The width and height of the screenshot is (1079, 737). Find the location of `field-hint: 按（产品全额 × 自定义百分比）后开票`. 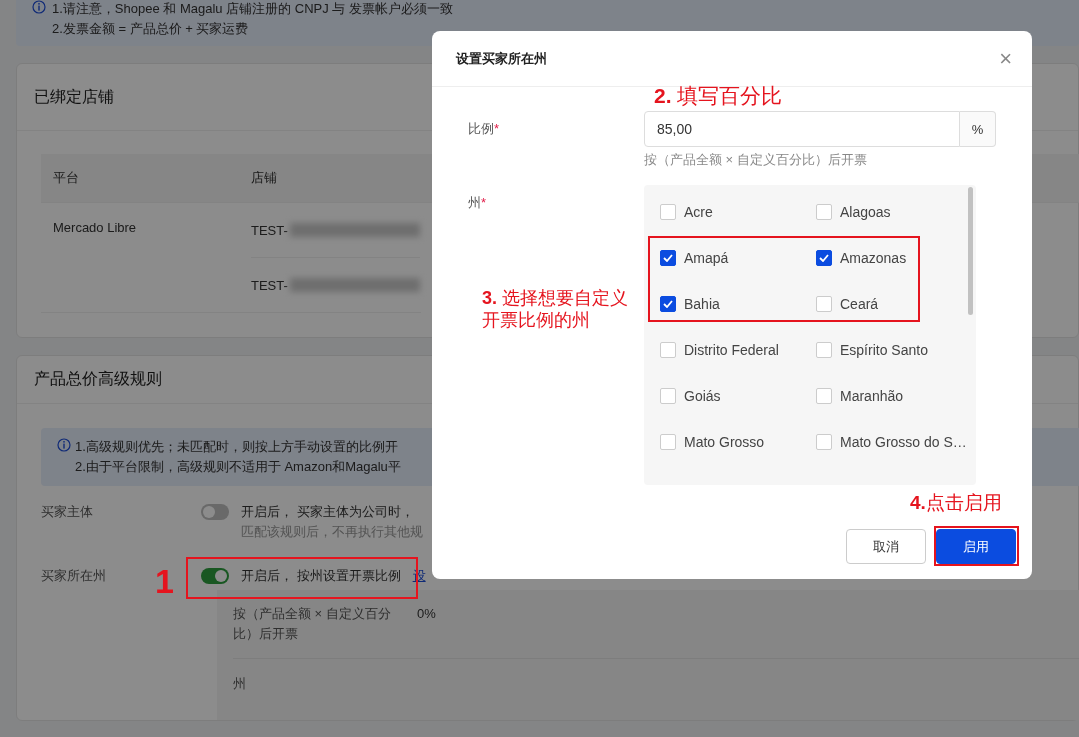

field-hint: 按（产品全额 × 自定义百分比）后开票 is located at coordinates (756, 160).